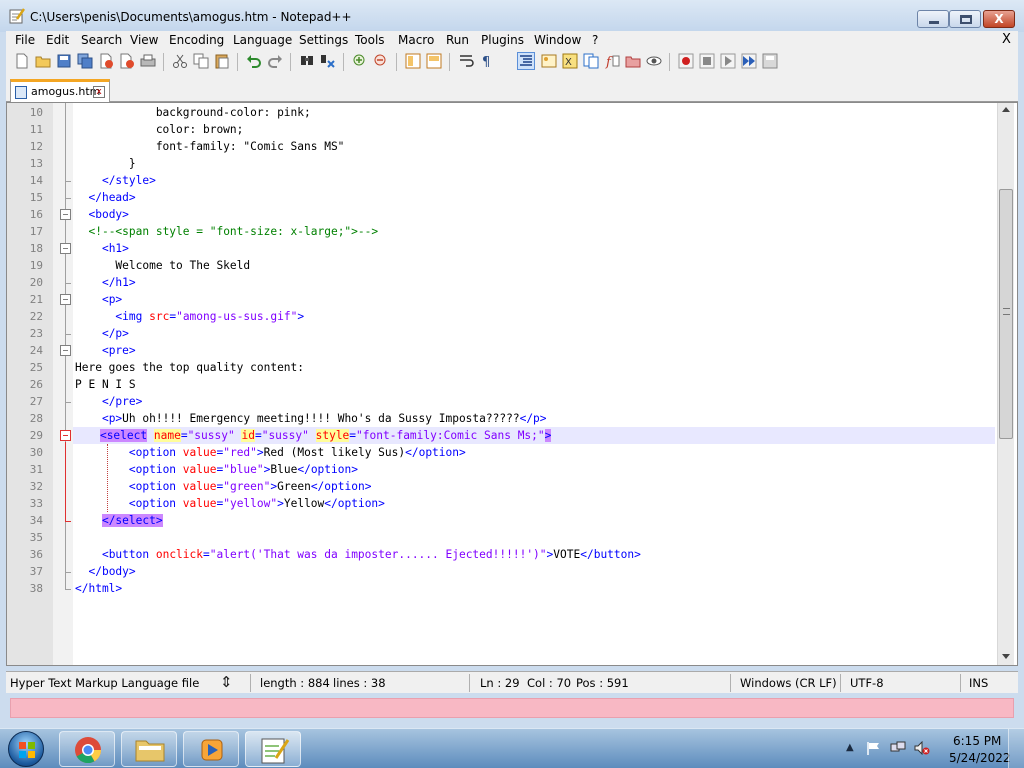 This screenshot has width=1024, height=768. I want to click on menu-edit: Edit, so click(57, 40).